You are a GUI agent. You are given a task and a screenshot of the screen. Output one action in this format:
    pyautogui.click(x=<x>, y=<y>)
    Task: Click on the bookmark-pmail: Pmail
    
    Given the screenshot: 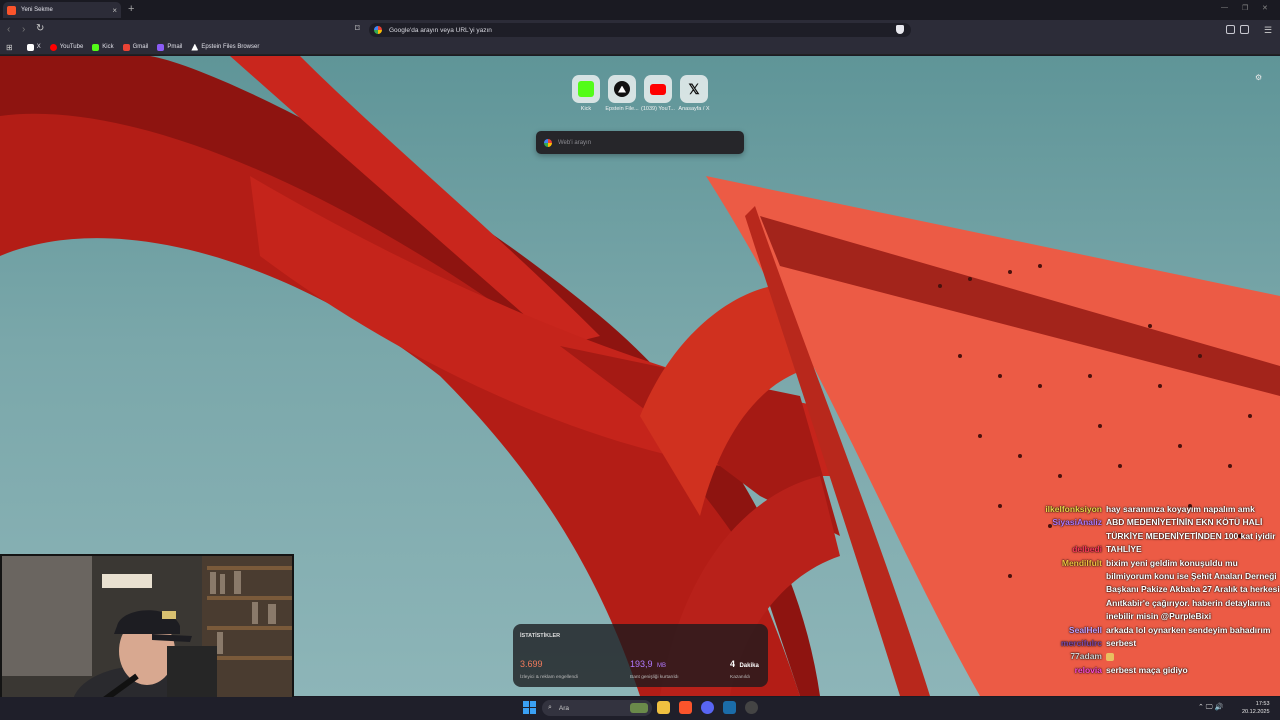 What is the action you would take?
    pyautogui.click(x=169, y=47)
    